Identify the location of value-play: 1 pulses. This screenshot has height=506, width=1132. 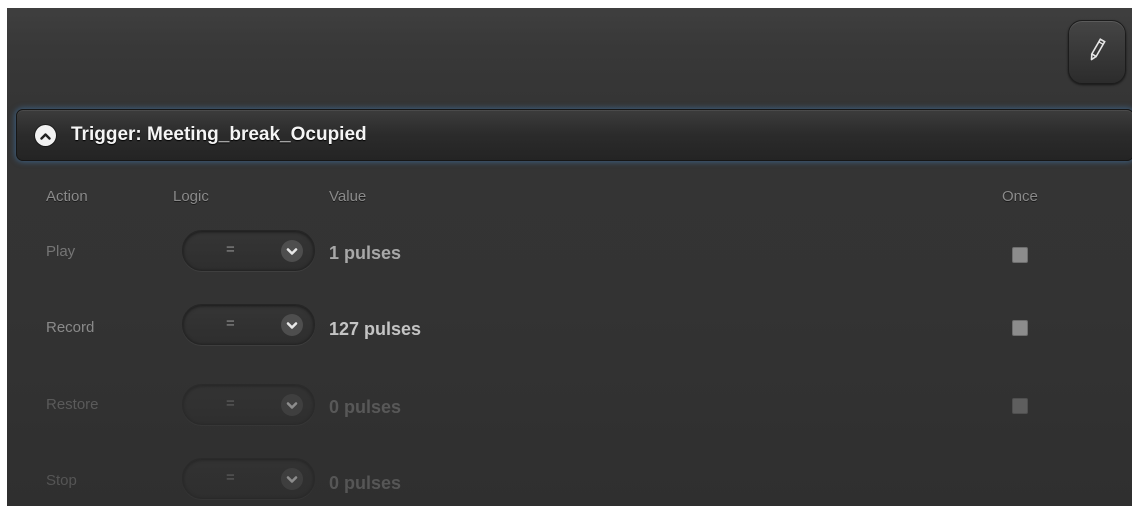
(365, 253).